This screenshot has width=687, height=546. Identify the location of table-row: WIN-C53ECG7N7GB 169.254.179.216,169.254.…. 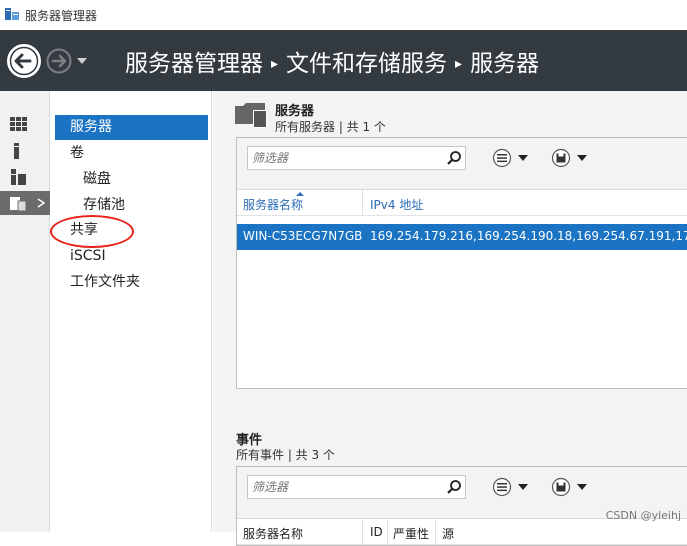
(462, 237).